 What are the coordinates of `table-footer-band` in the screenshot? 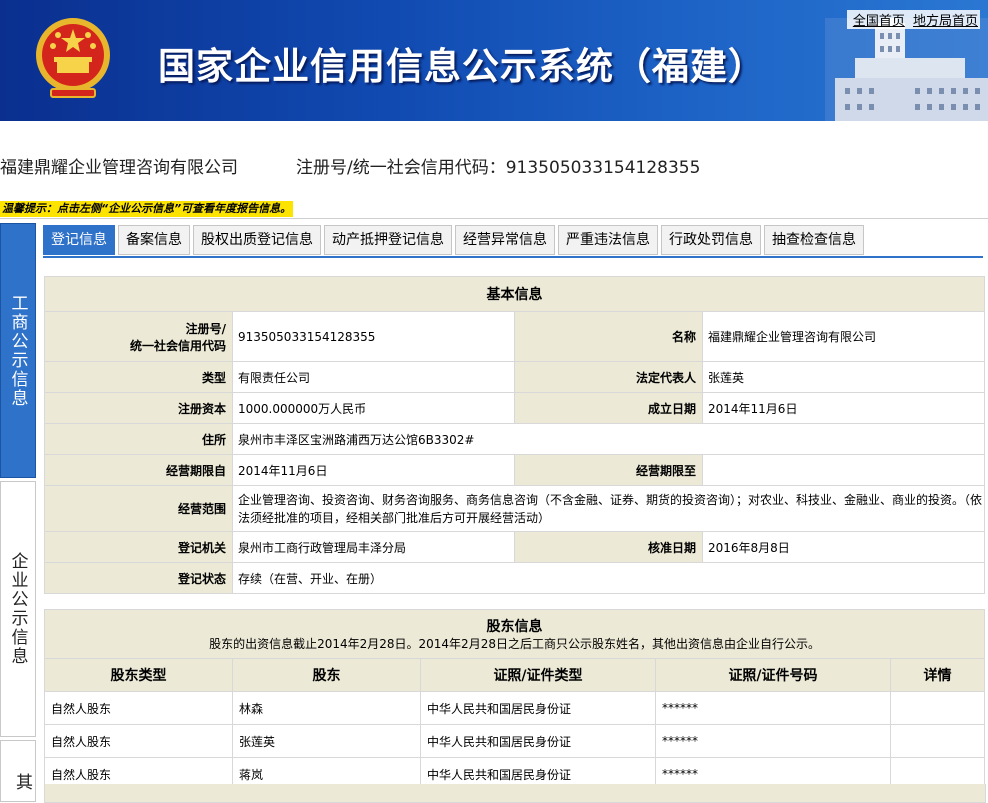 It's located at (515, 793).